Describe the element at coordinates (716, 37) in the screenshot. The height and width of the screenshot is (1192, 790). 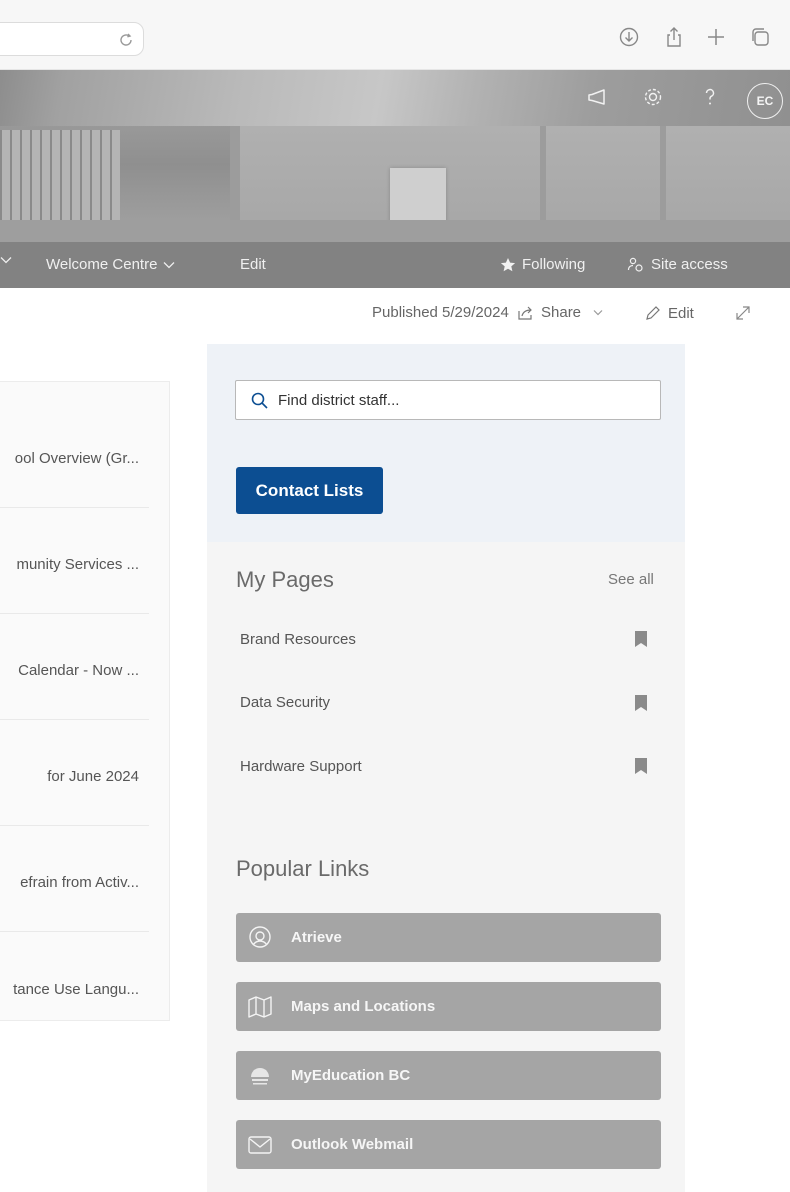
I see `new-tab-icon` at that location.